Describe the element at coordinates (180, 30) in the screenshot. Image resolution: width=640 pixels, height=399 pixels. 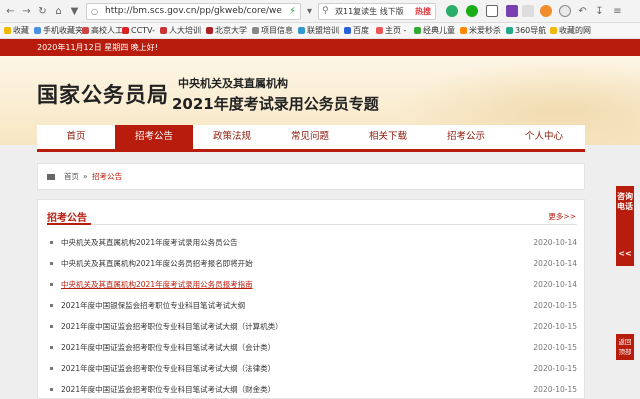
I see `bookmark-item: 人大培训` at that location.